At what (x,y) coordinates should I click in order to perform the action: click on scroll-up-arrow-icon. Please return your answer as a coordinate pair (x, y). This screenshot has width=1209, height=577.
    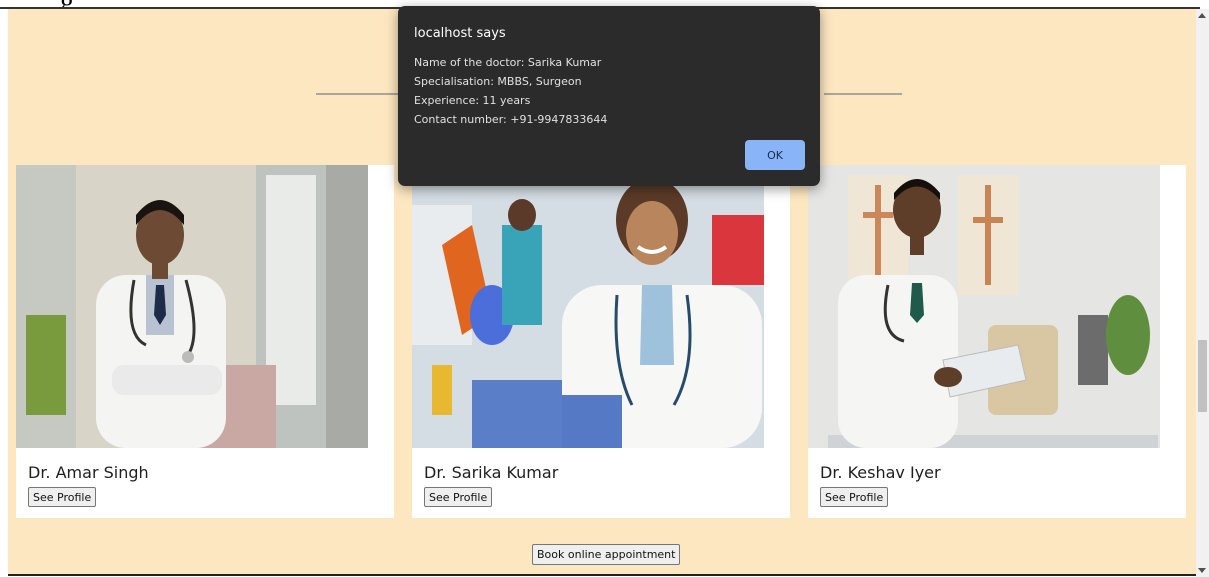
    Looking at the image, I should click on (1202, 15).